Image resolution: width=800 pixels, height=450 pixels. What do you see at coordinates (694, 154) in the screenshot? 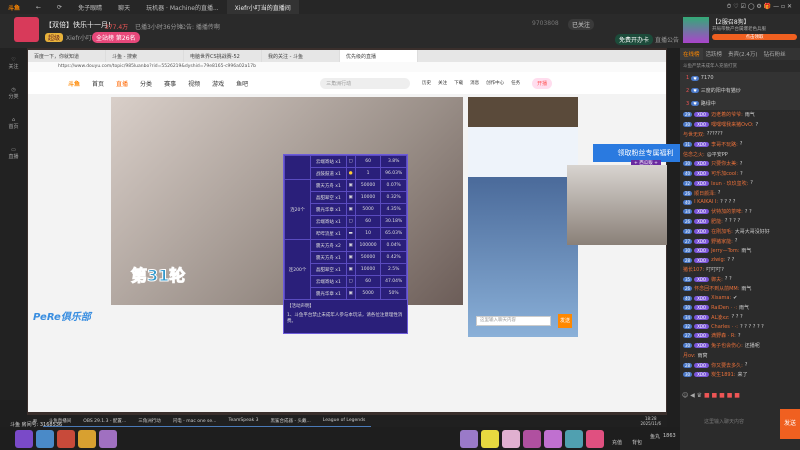
I see `chat-nick: 信念之火:` at bounding box center [694, 154].